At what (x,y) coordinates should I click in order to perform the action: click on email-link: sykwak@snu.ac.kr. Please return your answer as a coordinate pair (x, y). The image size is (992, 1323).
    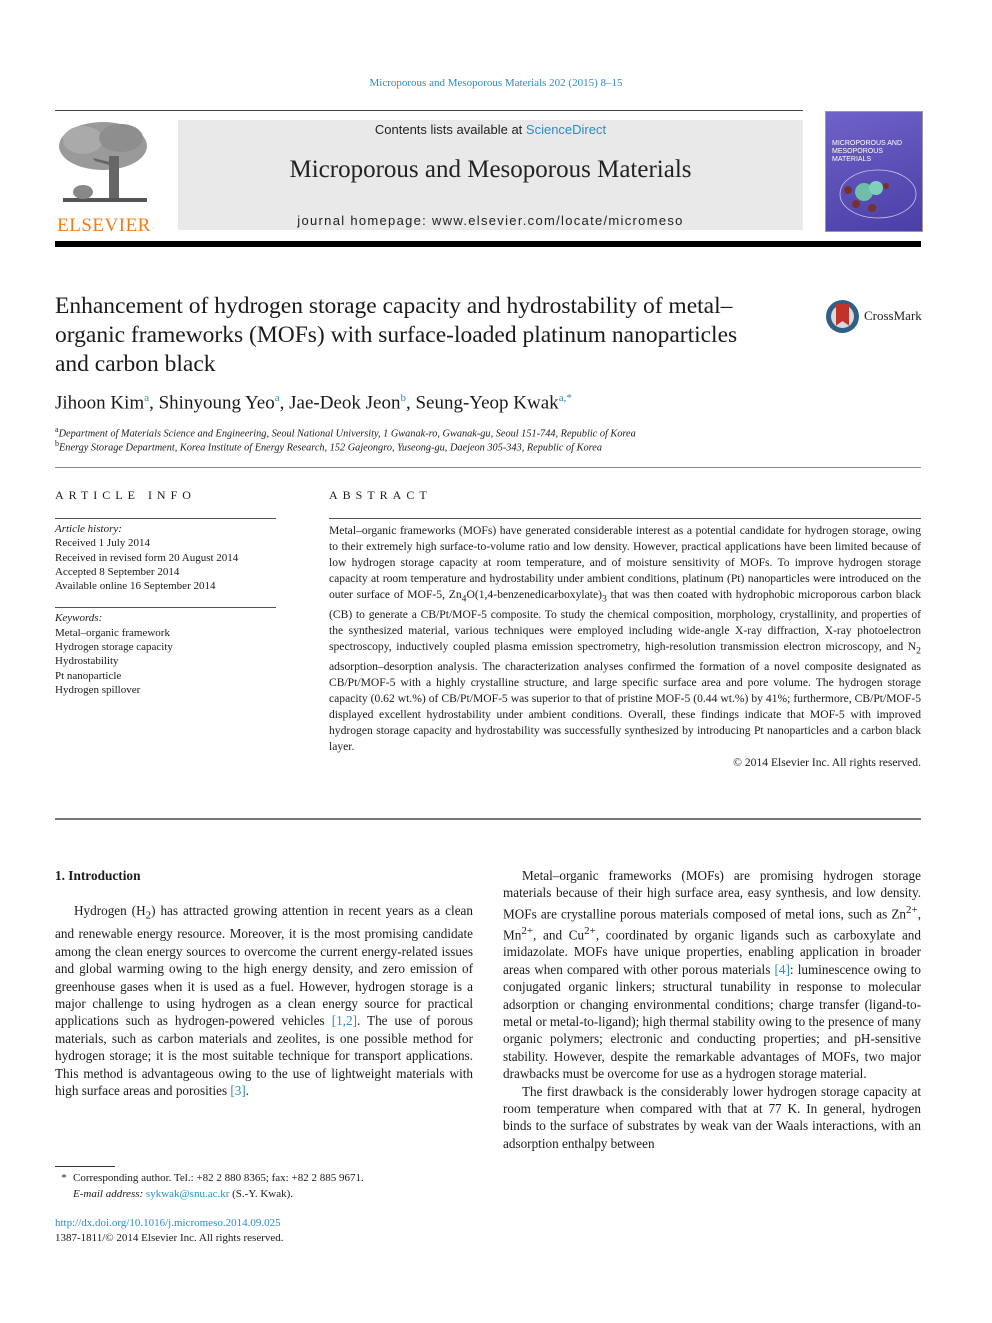
    Looking at the image, I should click on (187, 1194).